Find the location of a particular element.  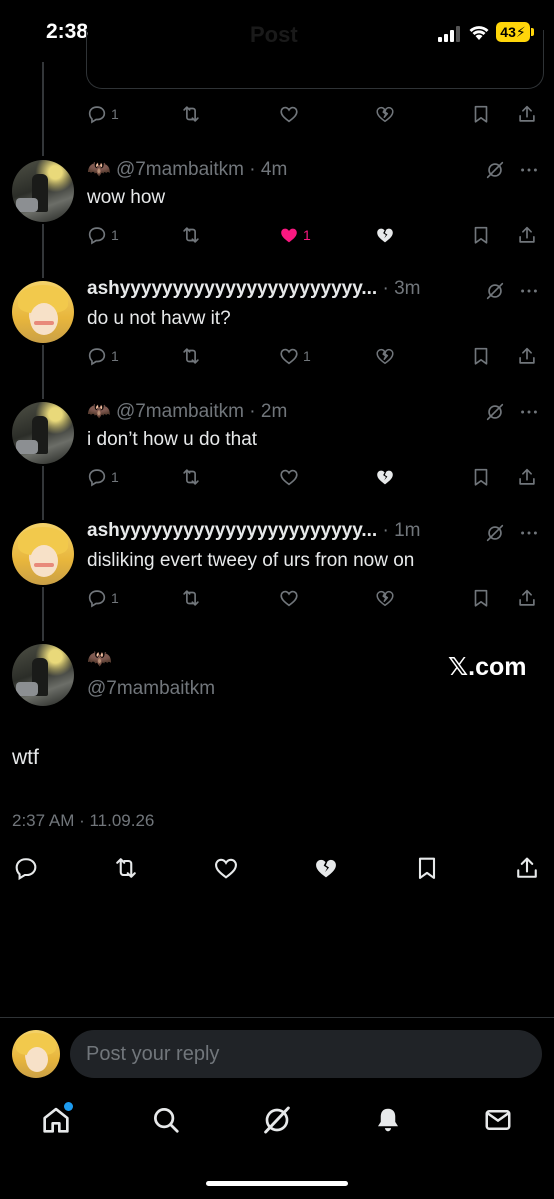

reply-button is located at coordinates (26, 868).